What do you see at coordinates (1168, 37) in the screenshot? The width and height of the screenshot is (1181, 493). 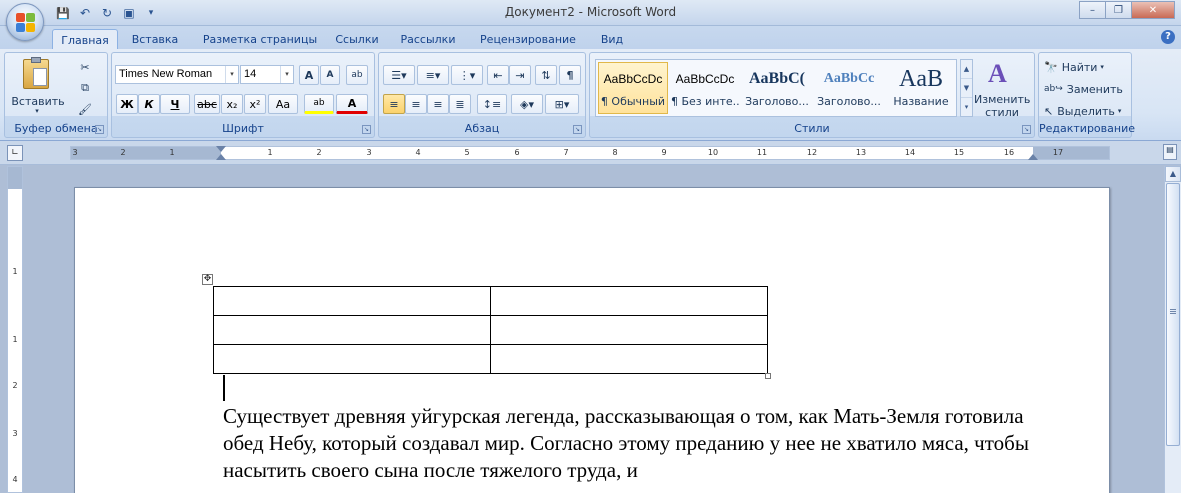 I see `help-icon: ?` at bounding box center [1168, 37].